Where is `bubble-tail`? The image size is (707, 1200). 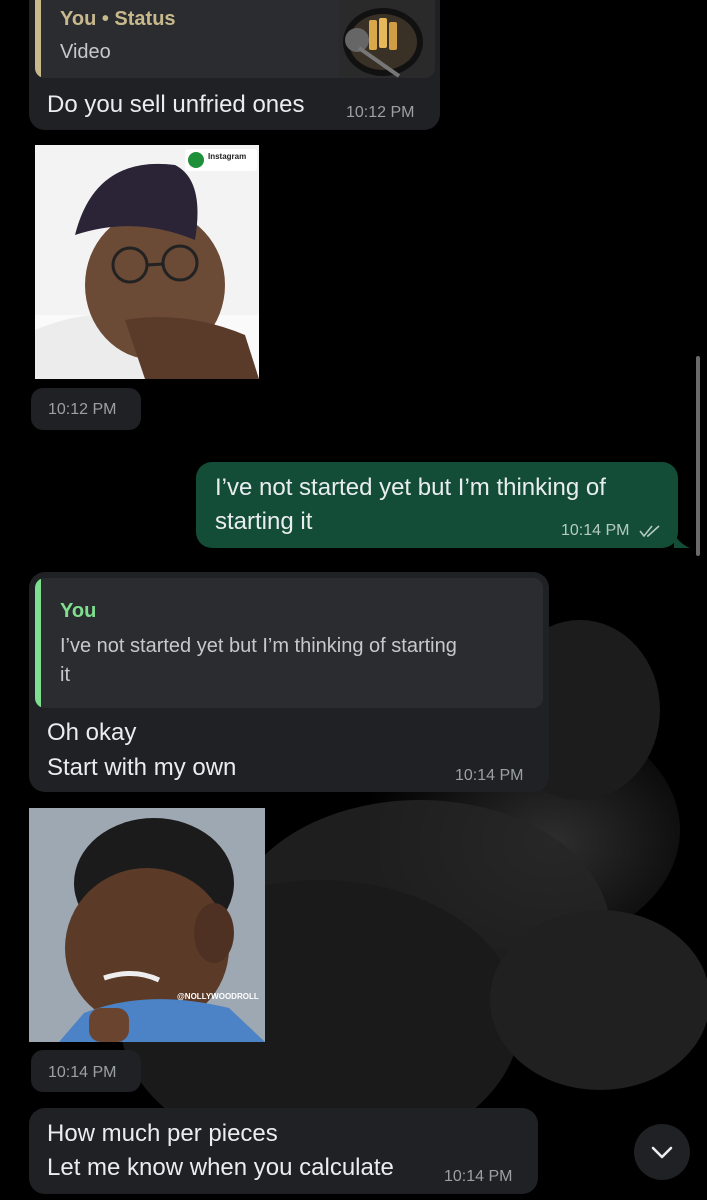
bubble-tail is located at coordinates (682, 541).